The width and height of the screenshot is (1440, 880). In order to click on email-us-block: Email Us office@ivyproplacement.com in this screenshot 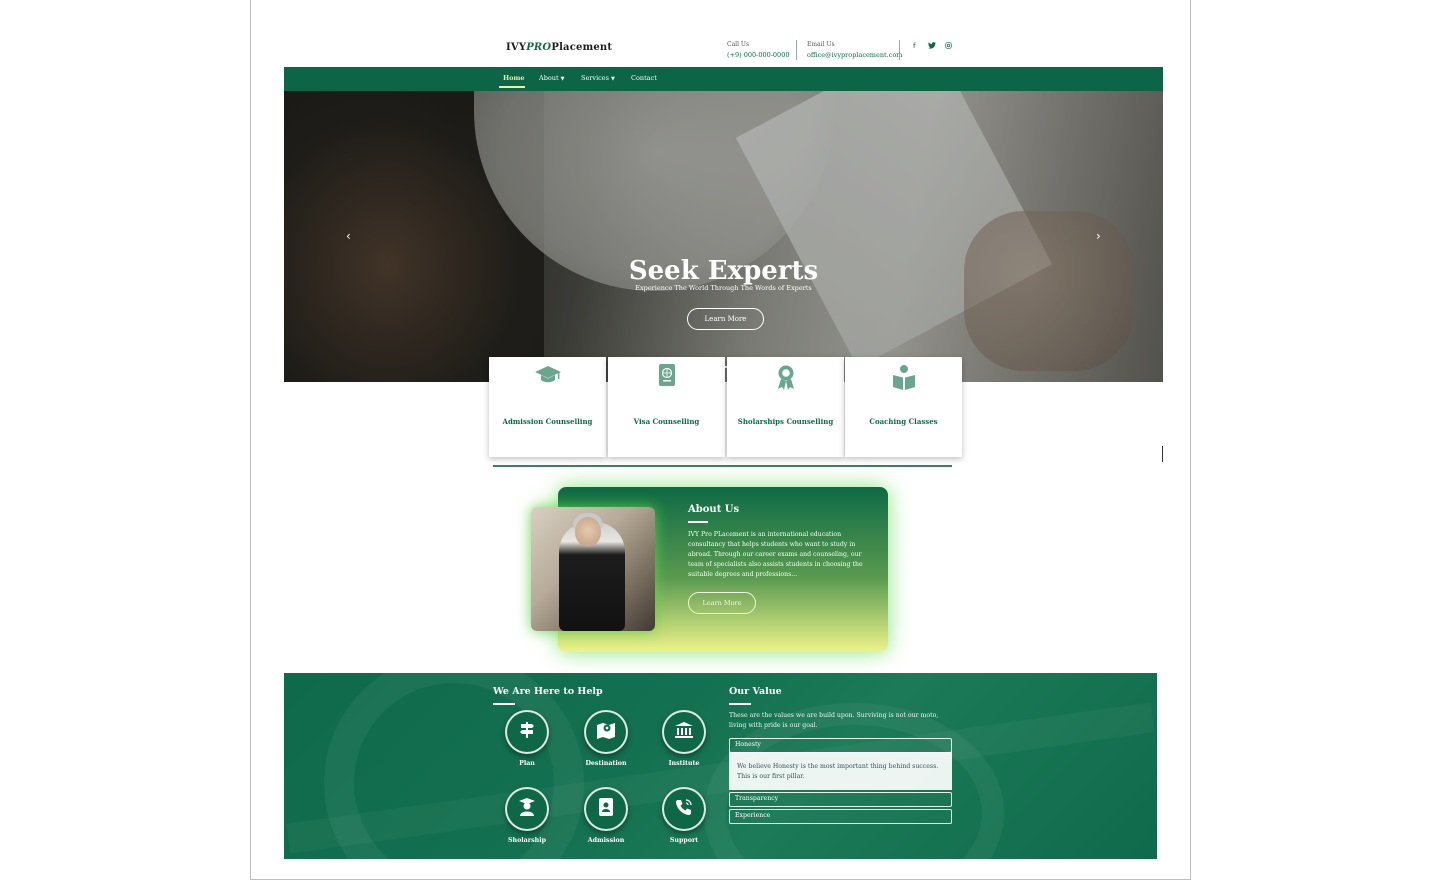, I will do `click(854, 50)`.